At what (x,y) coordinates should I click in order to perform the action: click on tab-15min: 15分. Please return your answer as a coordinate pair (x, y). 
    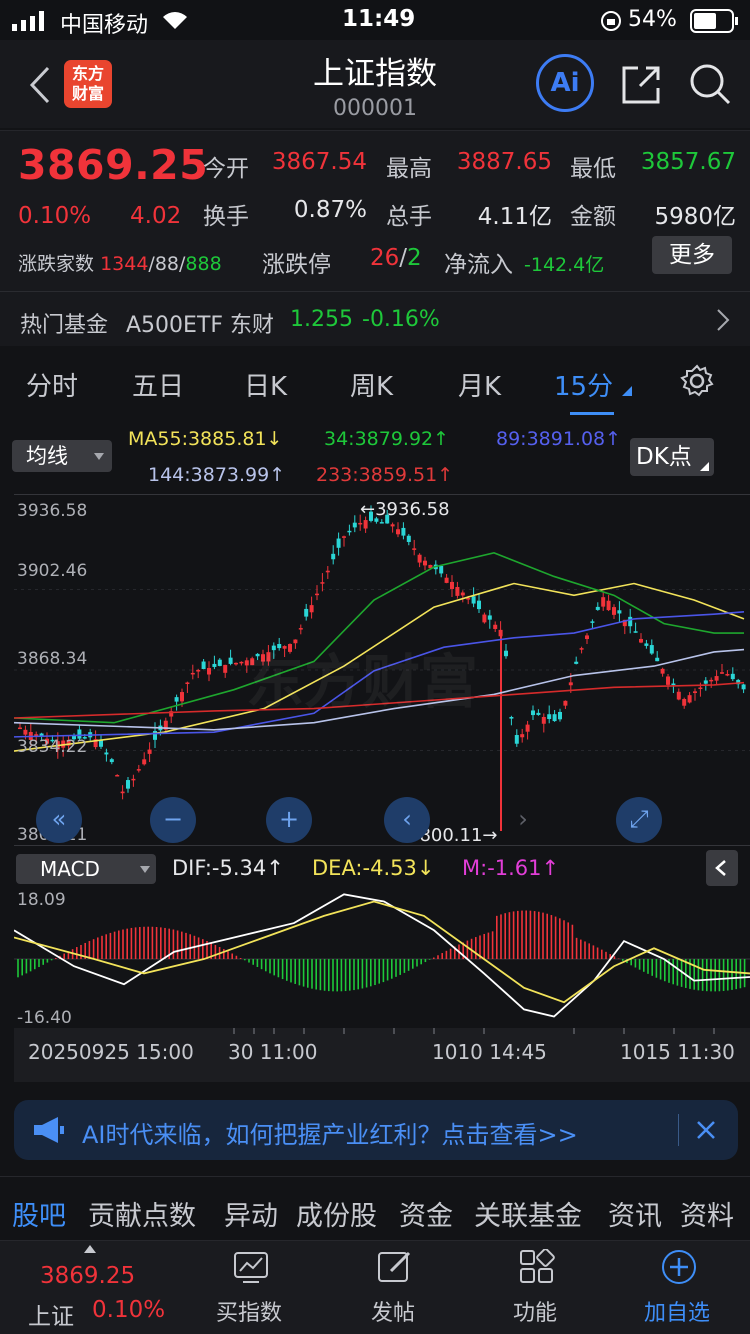
    Looking at the image, I should click on (583, 384).